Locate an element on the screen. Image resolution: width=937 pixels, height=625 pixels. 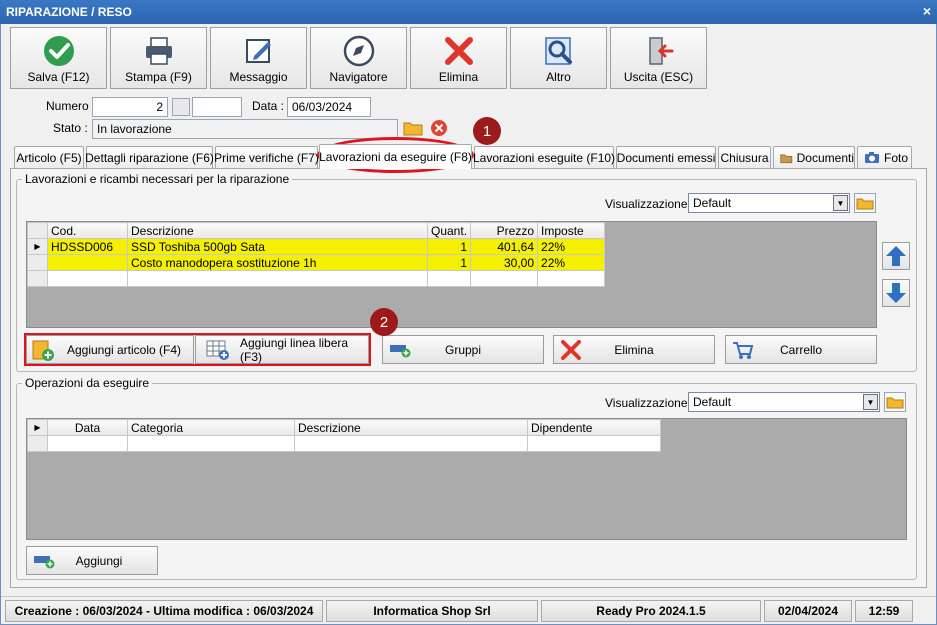
delete-button: Elimina is located at coordinates (458, 58).